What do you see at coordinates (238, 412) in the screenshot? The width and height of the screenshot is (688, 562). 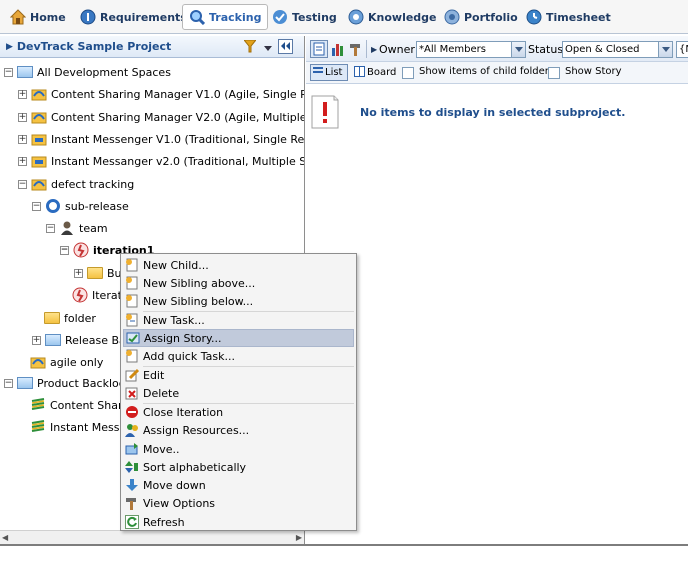 I see `menu-item-close-iteration: Close Iteration` at bounding box center [238, 412].